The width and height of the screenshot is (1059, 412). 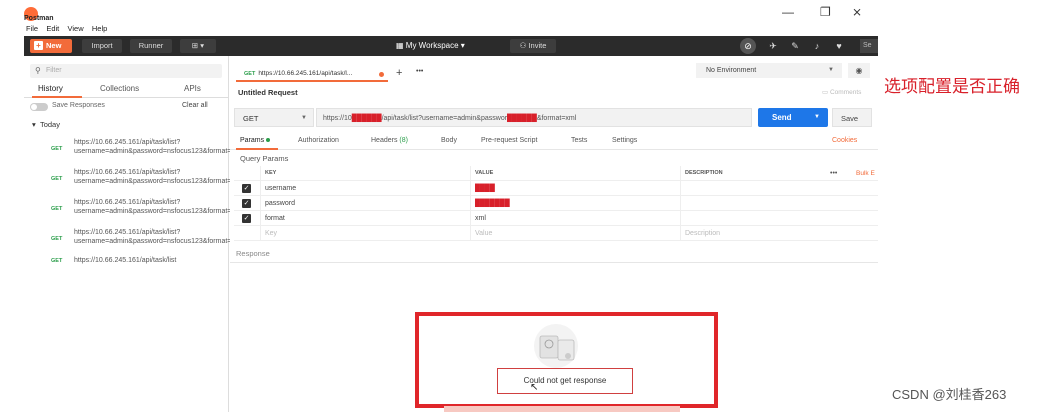 I want to click on send-label: Send, so click(x=782, y=117).